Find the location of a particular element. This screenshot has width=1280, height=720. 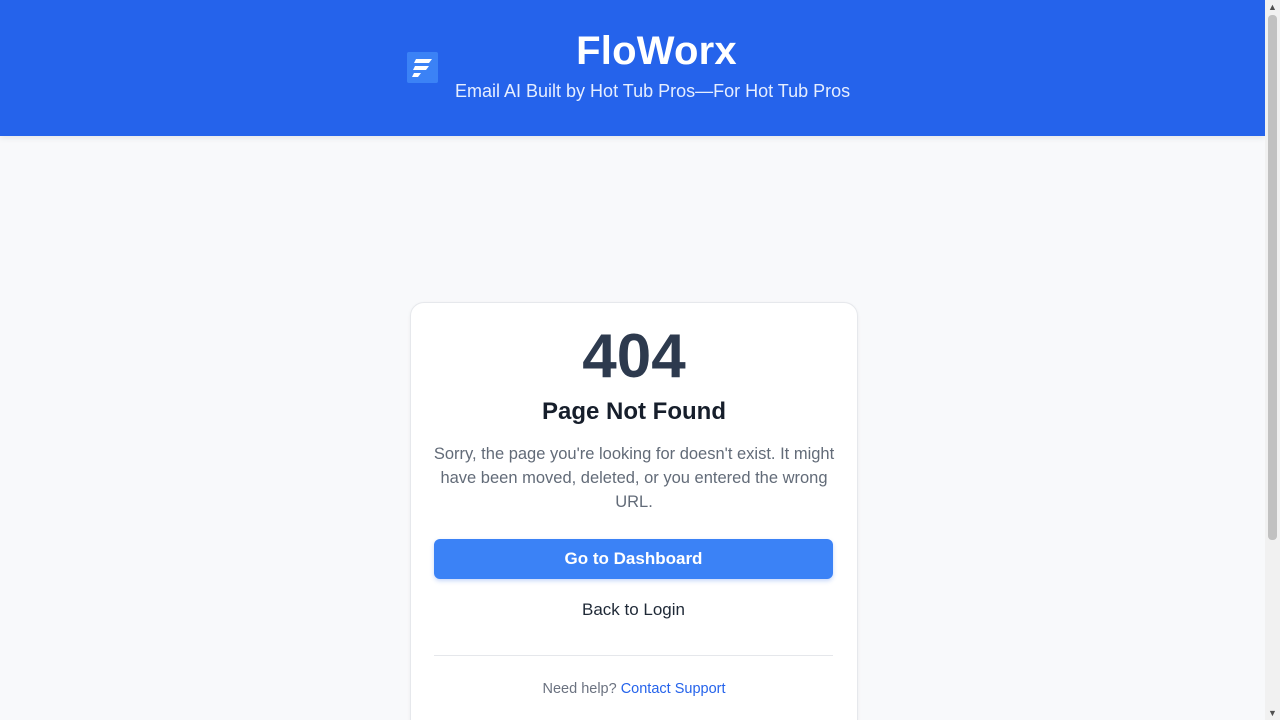

error-code: 404 is located at coordinates (634, 356).